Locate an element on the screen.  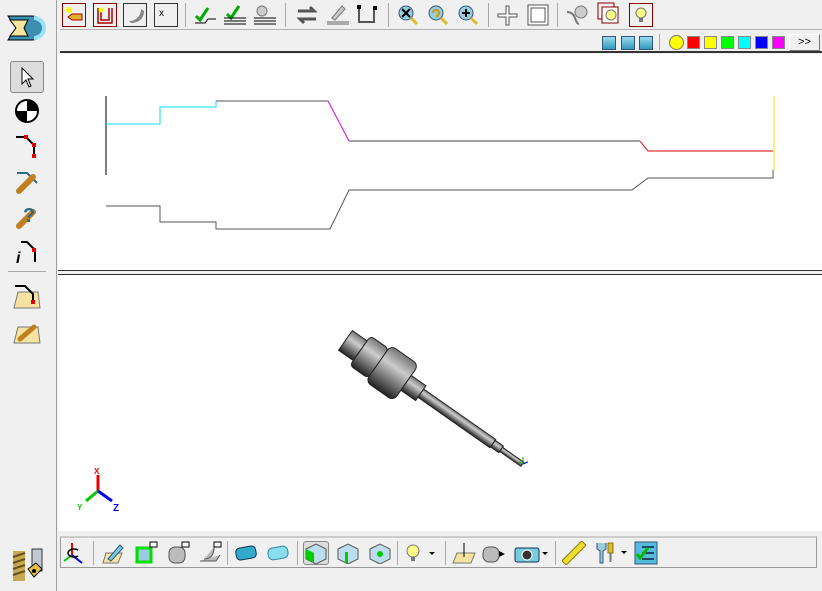
edit-stock-button is located at coordinates (338, 15).